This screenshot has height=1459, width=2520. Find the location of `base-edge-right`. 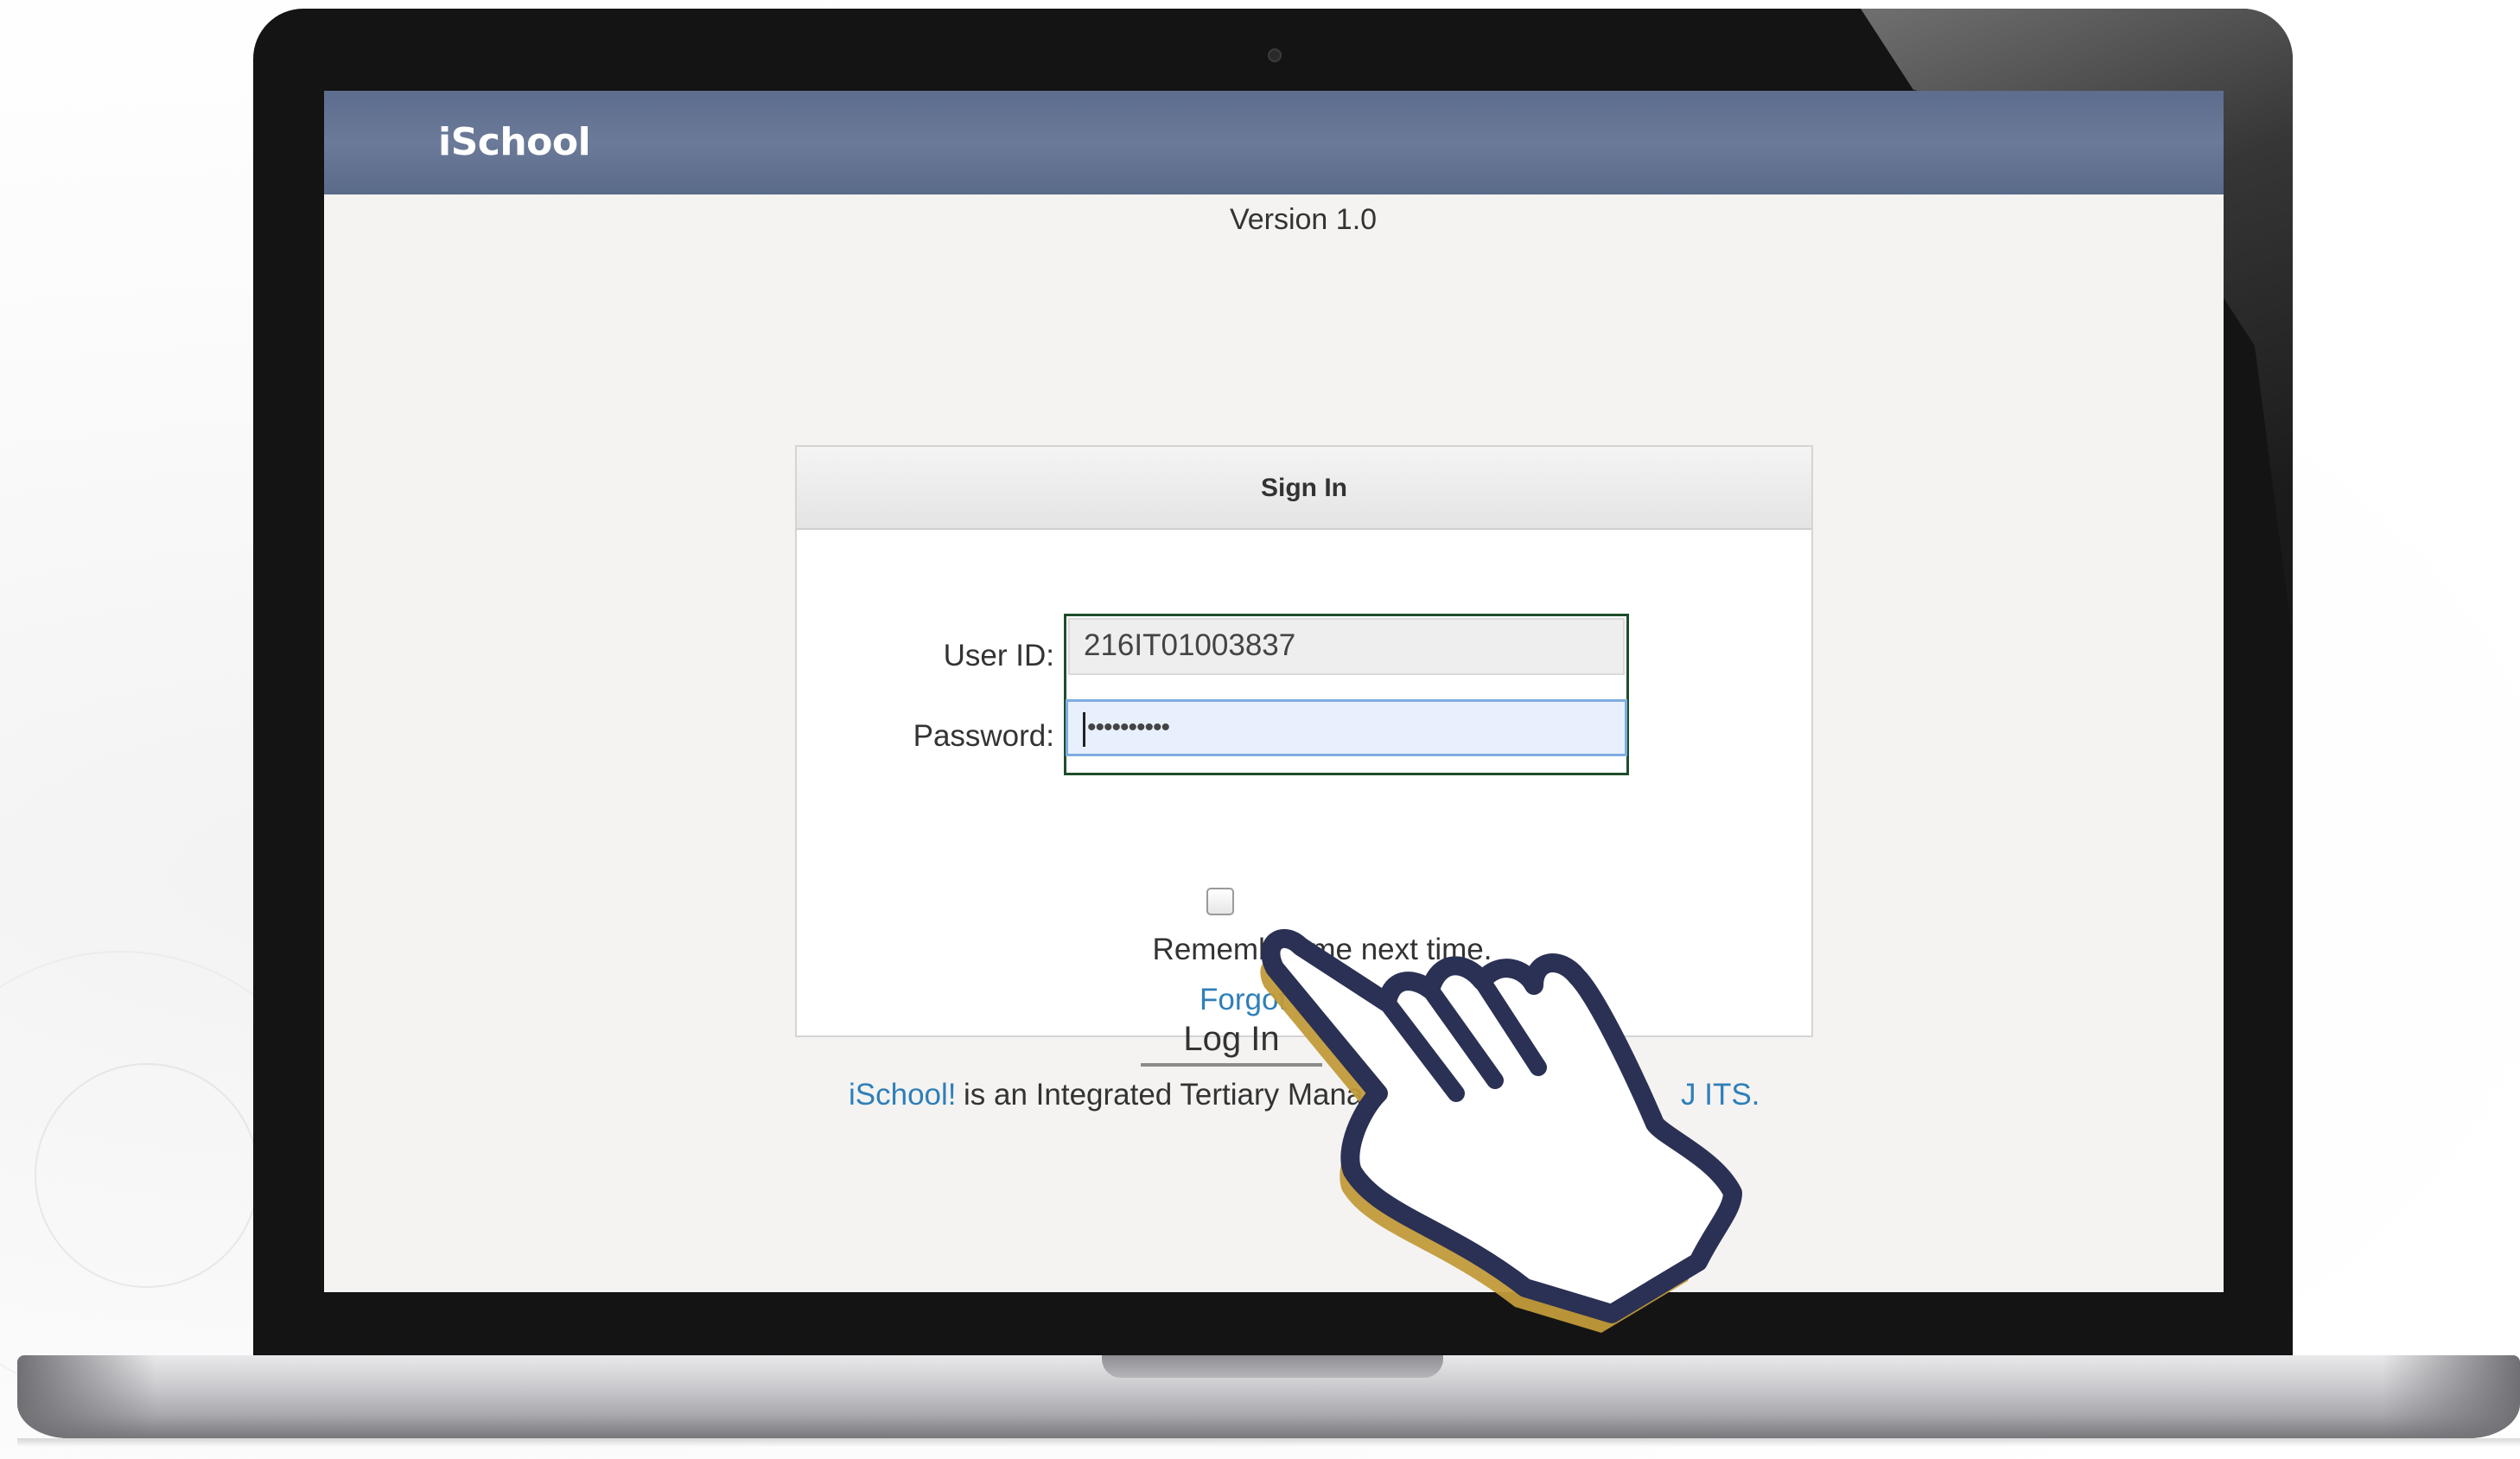

base-edge-right is located at coordinates (2451, 1396).